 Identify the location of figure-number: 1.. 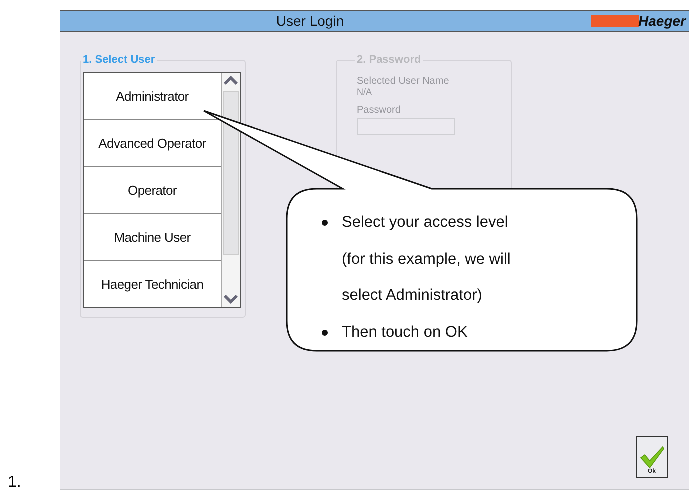
(15, 483).